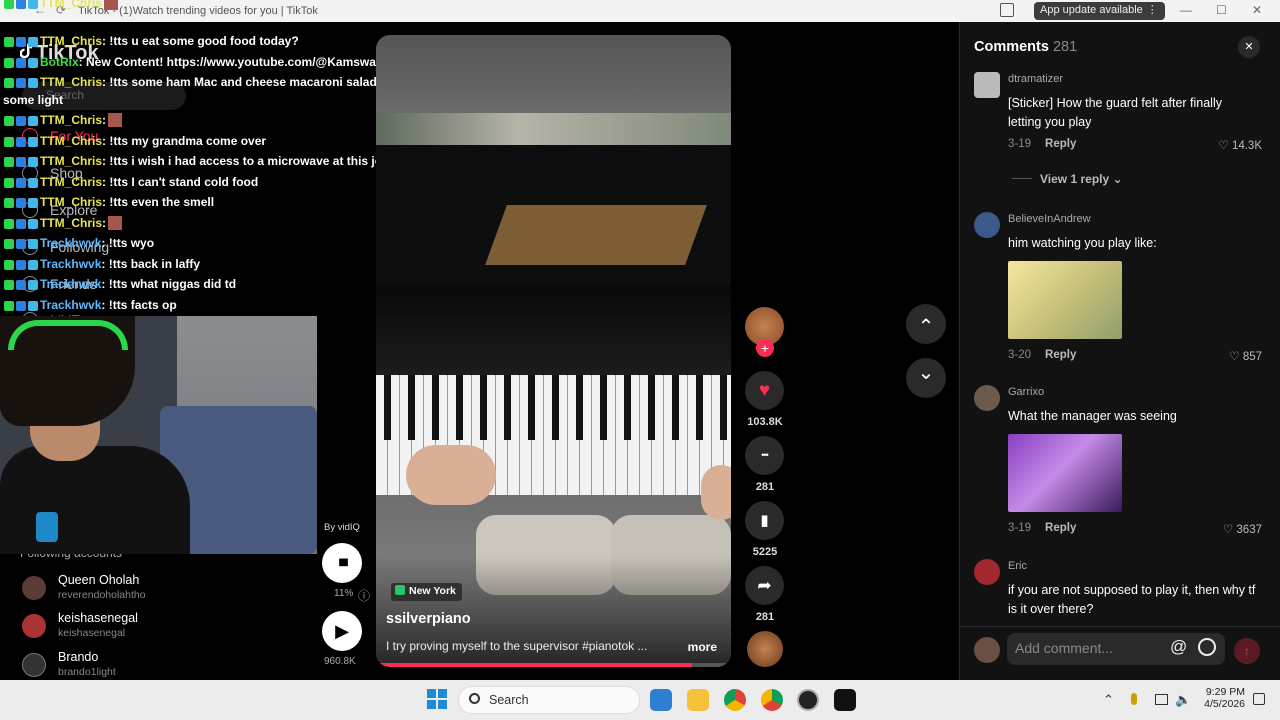 This screenshot has width=1280, height=720. I want to click on following-account: Brando brando1light, so click(147, 665).